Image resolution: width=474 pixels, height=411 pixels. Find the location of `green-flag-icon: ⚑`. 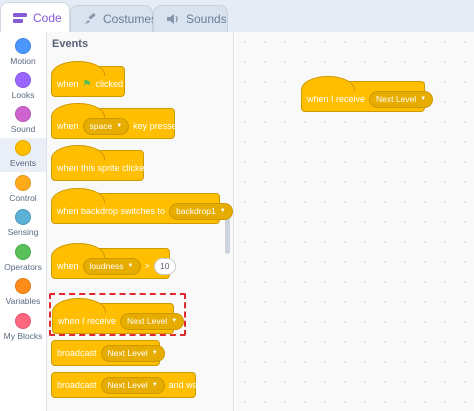

green-flag-icon: ⚑ is located at coordinates (87, 84).